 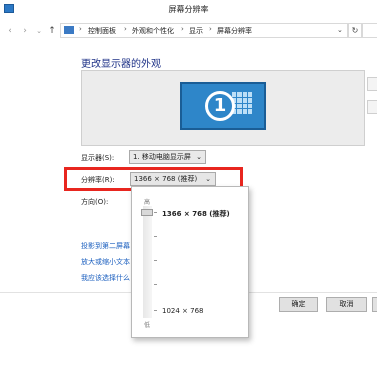 I want to click on ok-button: 确定, so click(x=298, y=304).